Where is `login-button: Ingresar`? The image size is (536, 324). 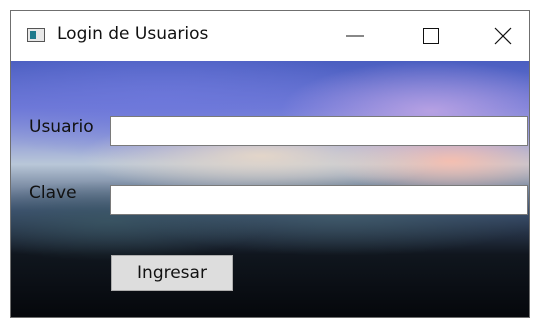
login-button: Ingresar is located at coordinates (172, 273).